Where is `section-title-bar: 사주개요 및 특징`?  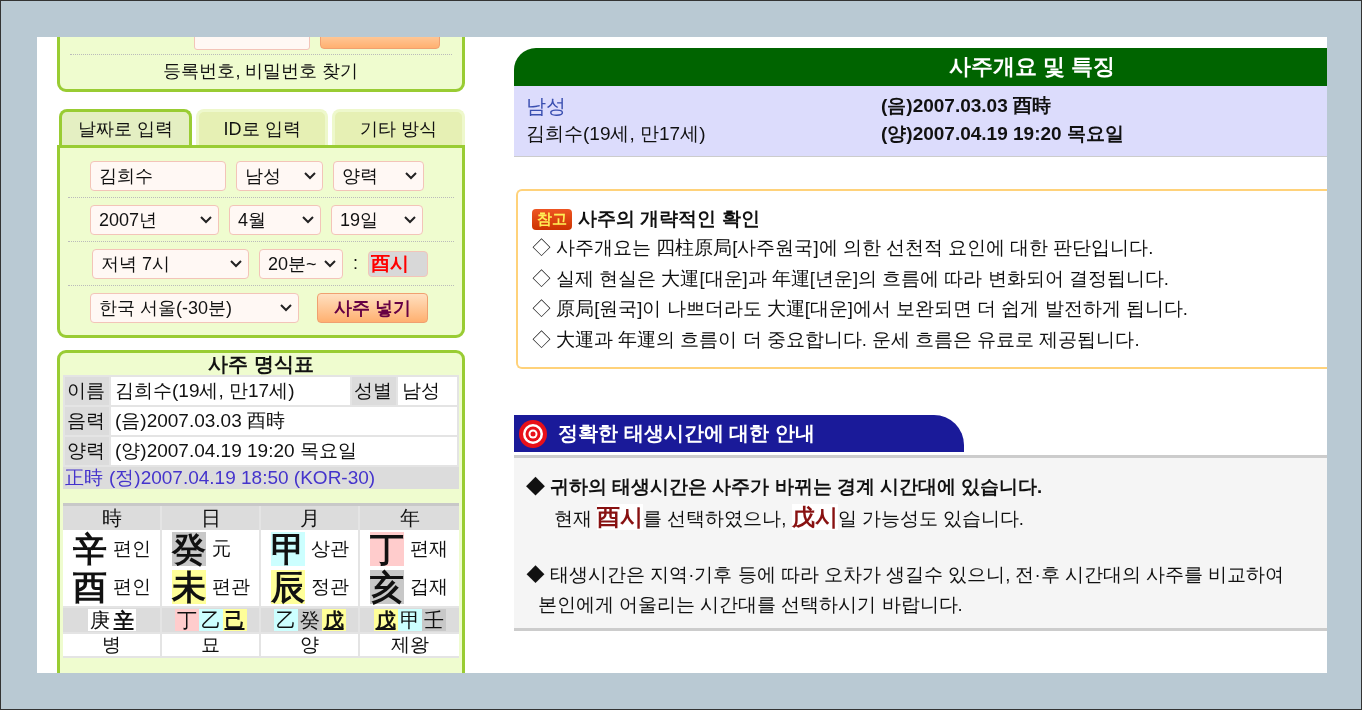 section-title-bar: 사주개요 및 특징 is located at coordinates (920, 67).